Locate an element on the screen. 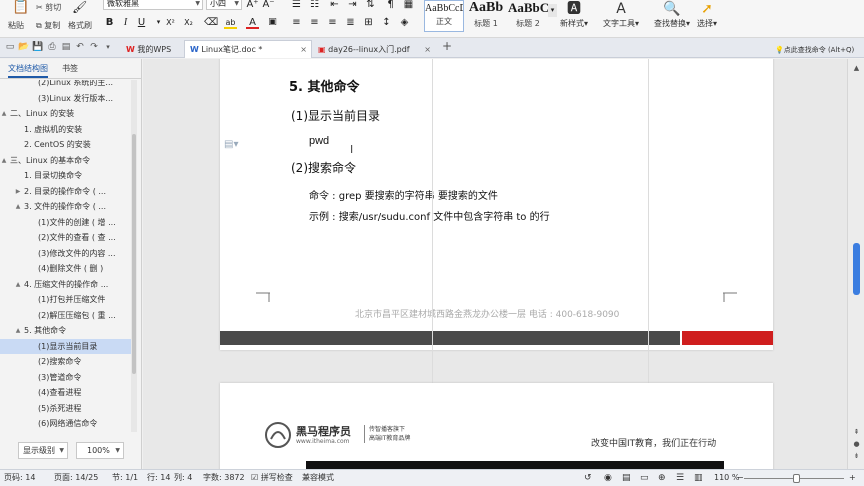  outline-item: 2. CentOS 的安装 is located at coordinates (65, 144).